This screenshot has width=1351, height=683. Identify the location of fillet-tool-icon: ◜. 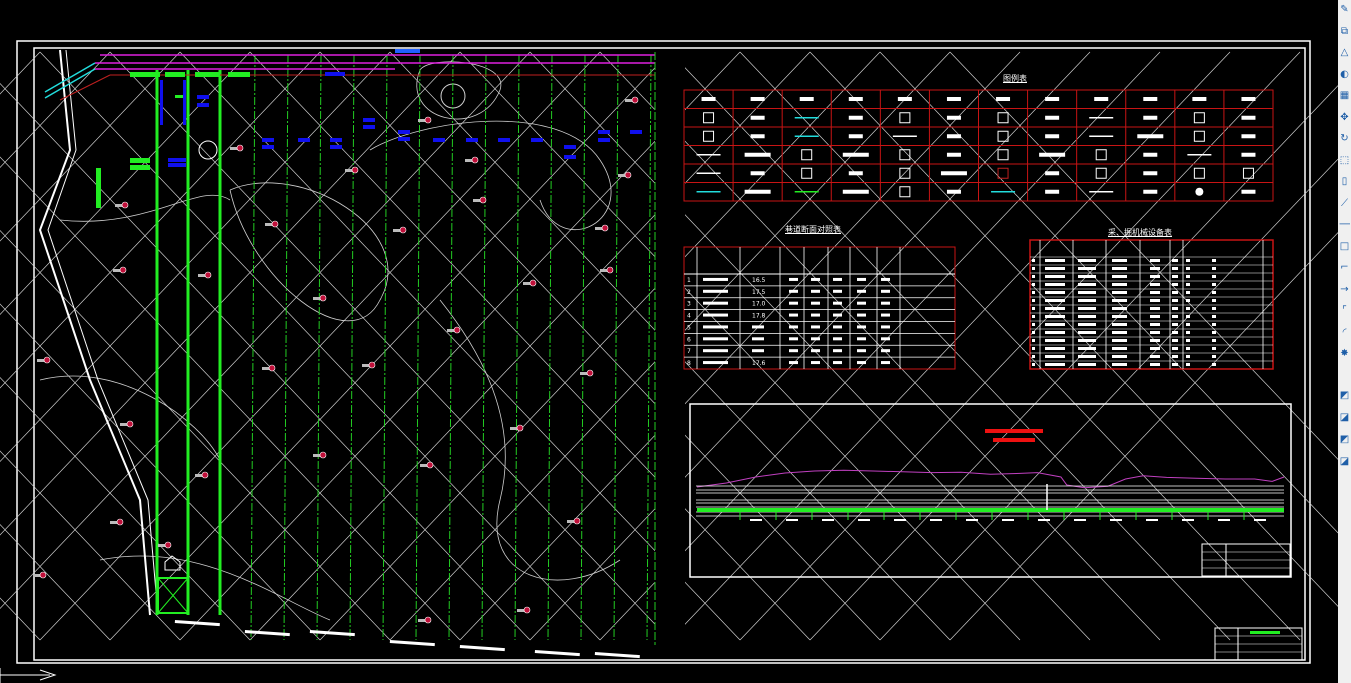
(1344, 332).